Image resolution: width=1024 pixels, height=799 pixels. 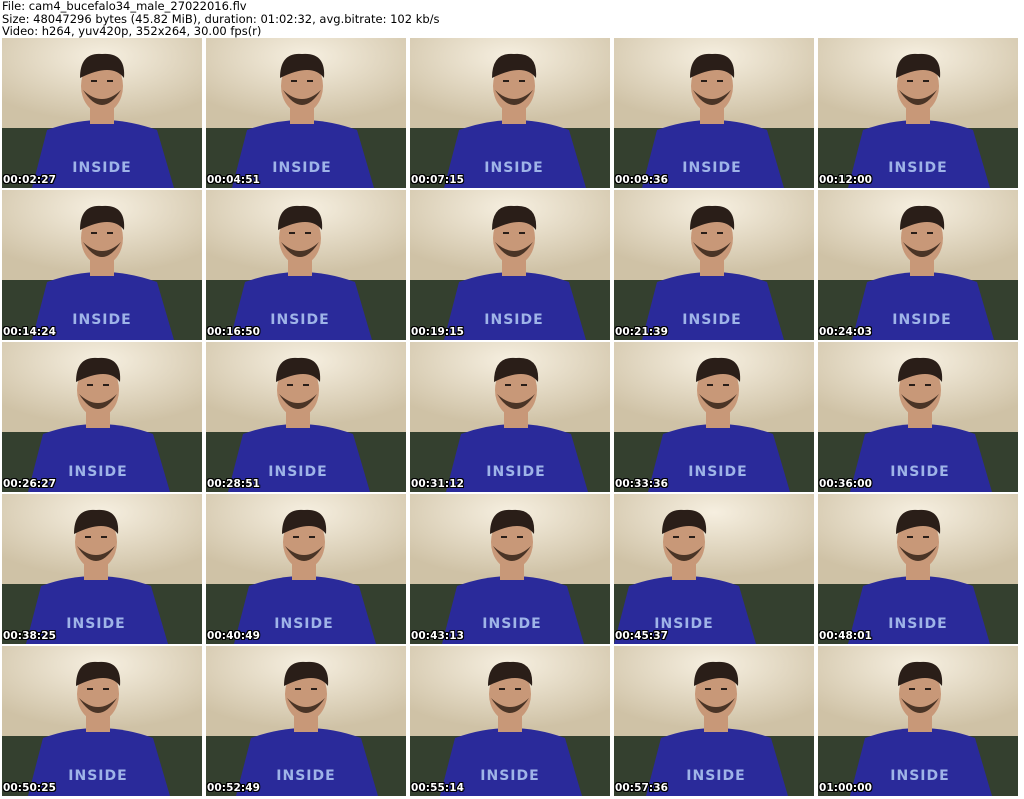 What do you see at coordinates (642, 484) in the screenshot?
I see `thumbnail-timestamp: 00:33:36` at bounding box center [642, 484].